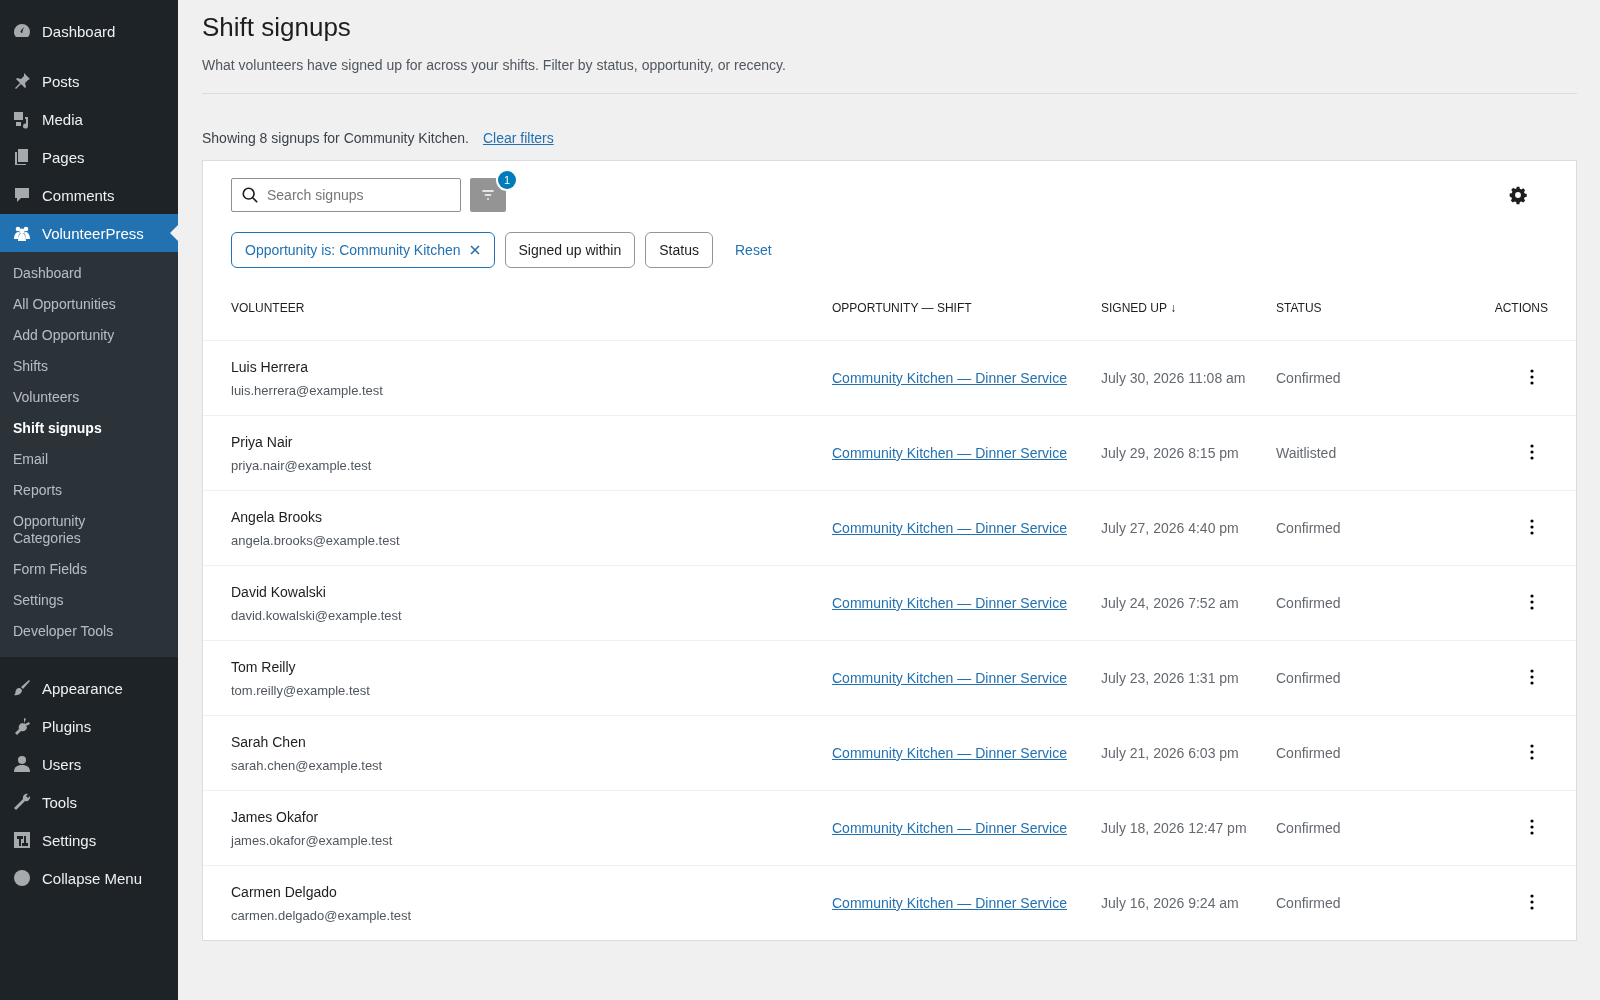  I want to click on signup-date: July 27, 2026 4:40 pm, so click(1170, 528).